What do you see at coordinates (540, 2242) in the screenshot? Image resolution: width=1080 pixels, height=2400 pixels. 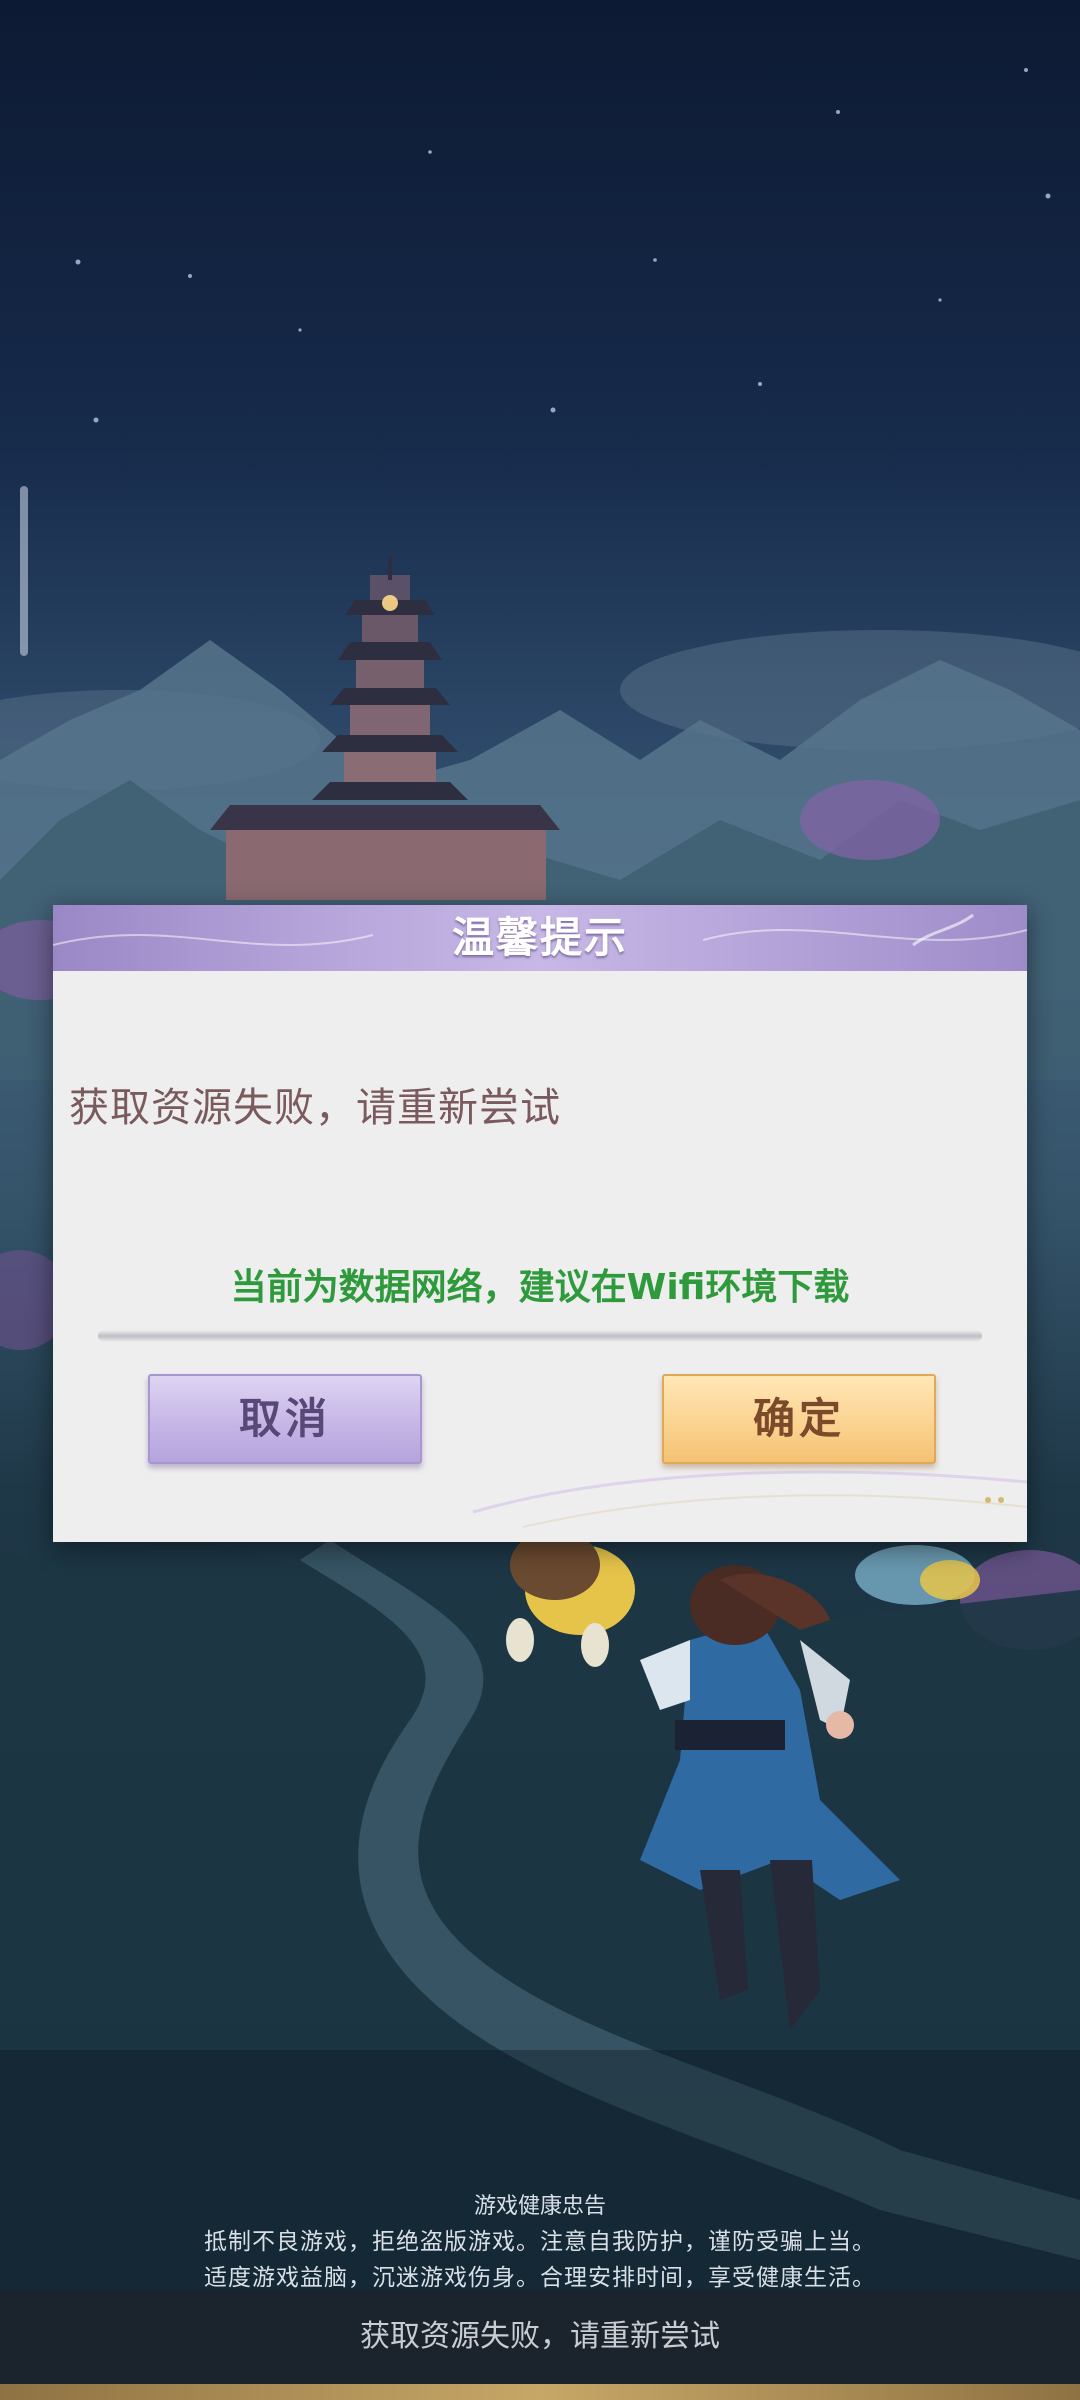 I see `health-notice-line: 抵制不良游戏，拒绝盗版游戏。注意自我防护，谨防受骗上当。` at bounding box center [540, 2242].